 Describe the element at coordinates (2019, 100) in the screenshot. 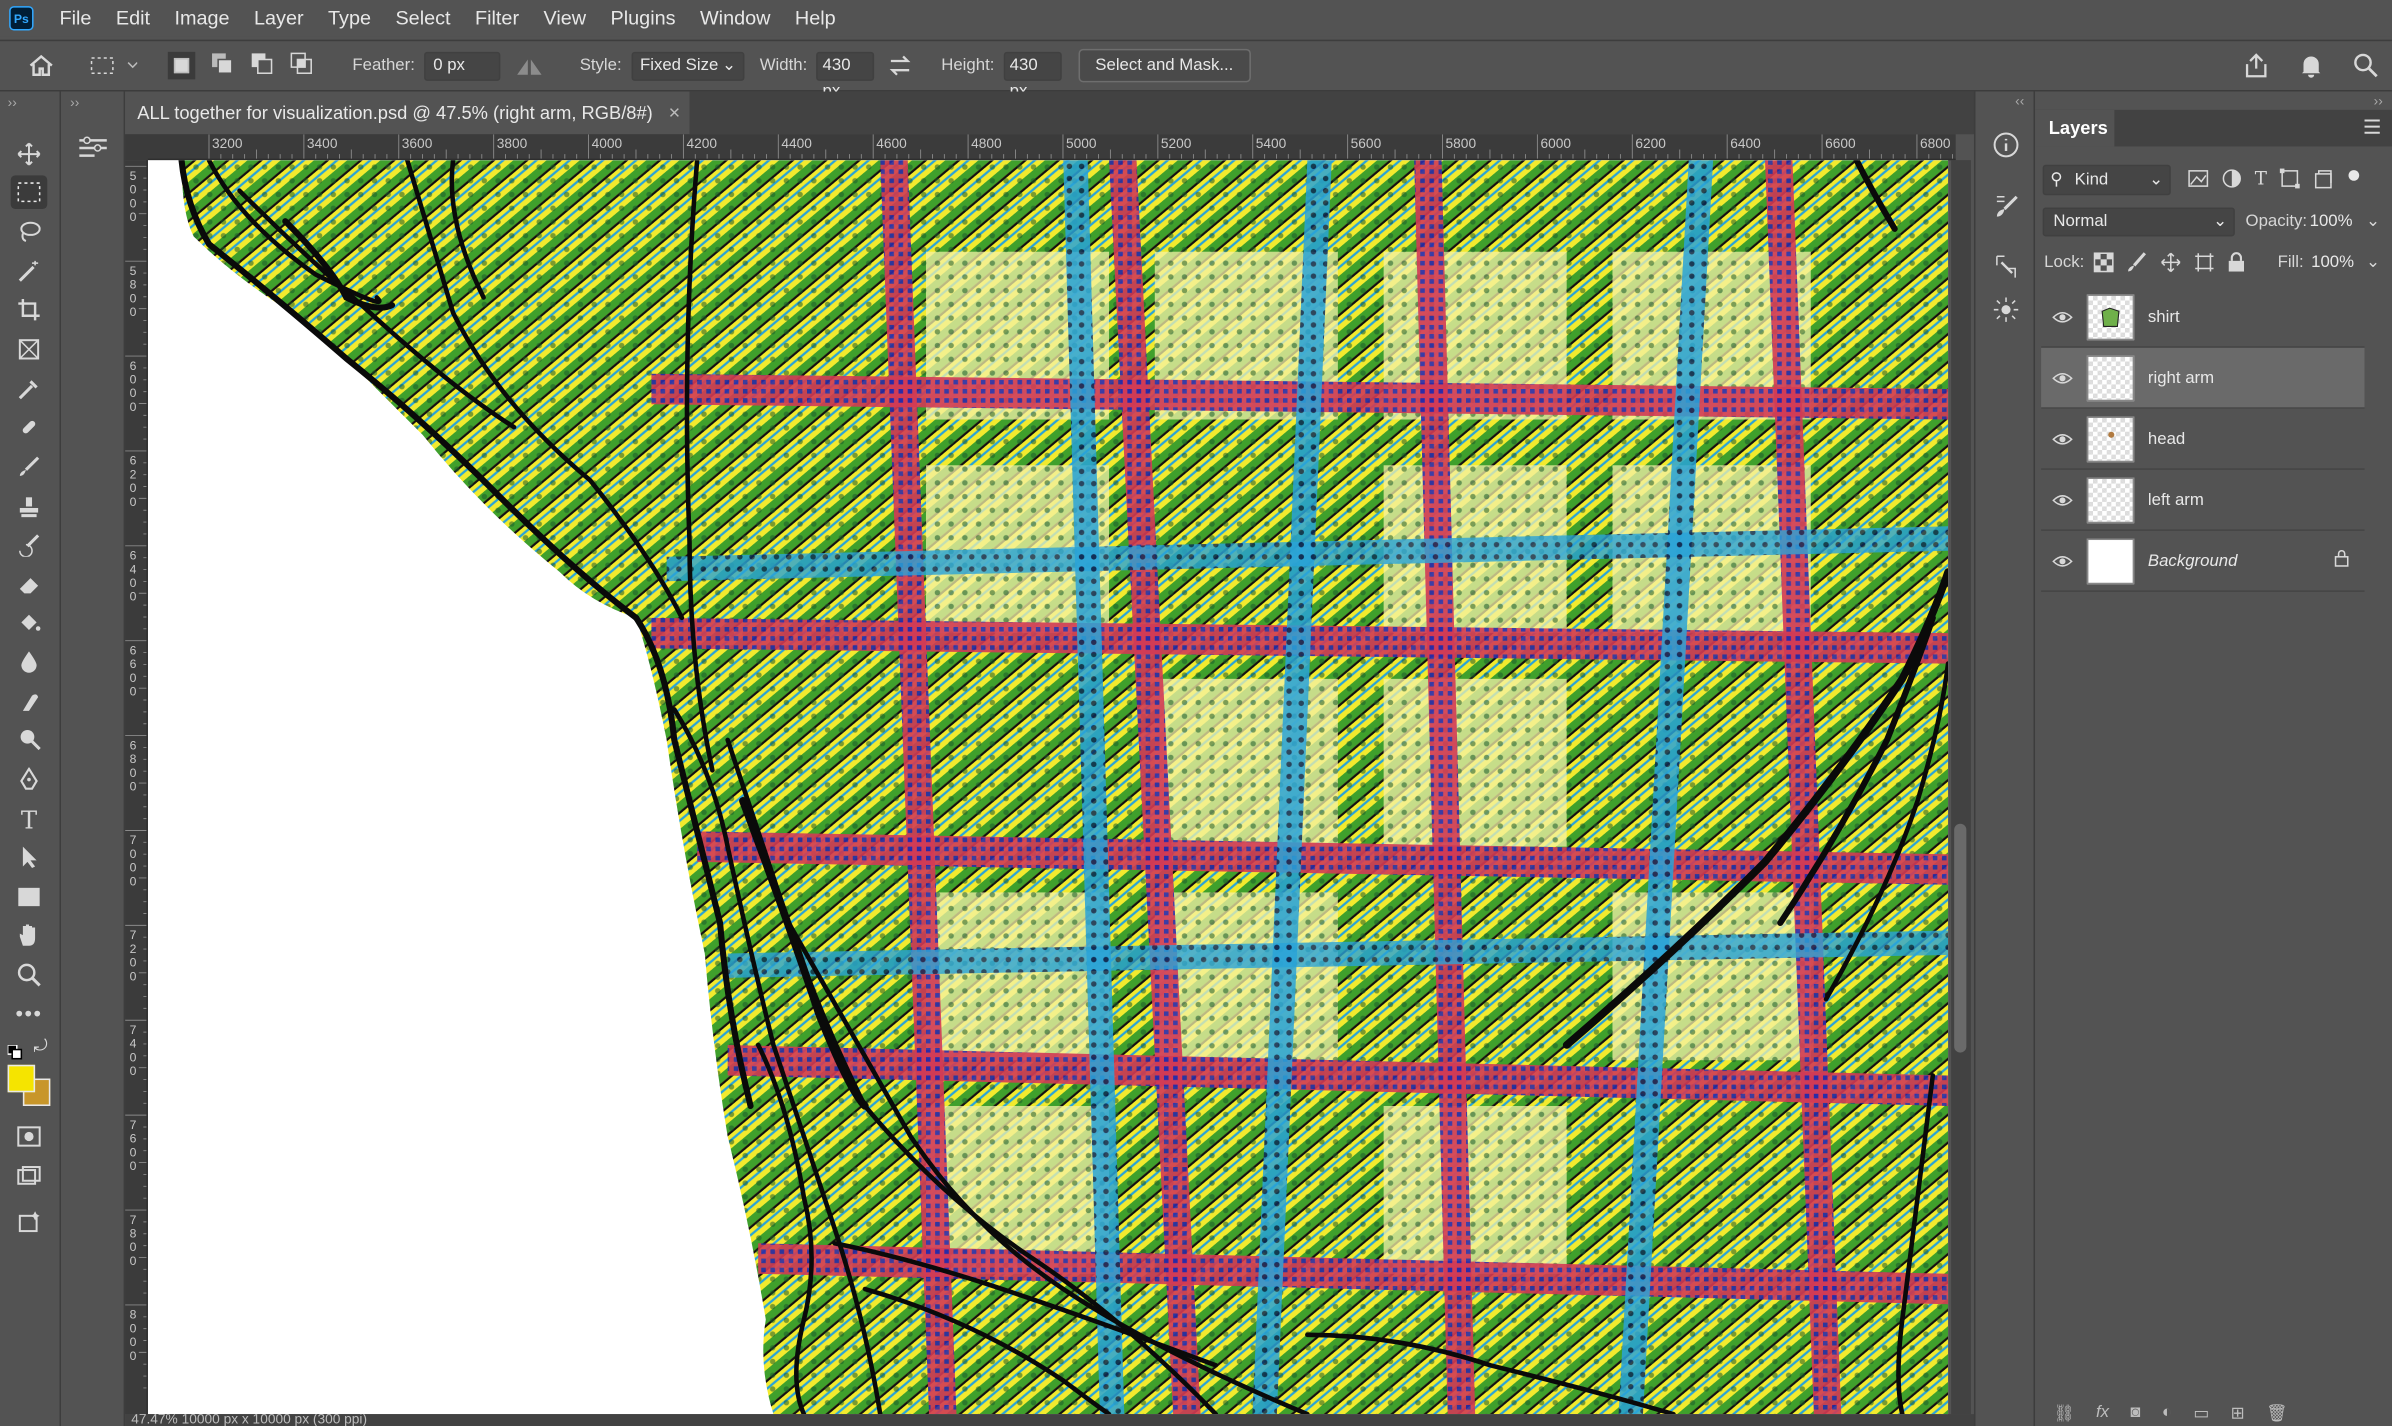

I see `collapse-panels-icon: ‹‹` at that location.